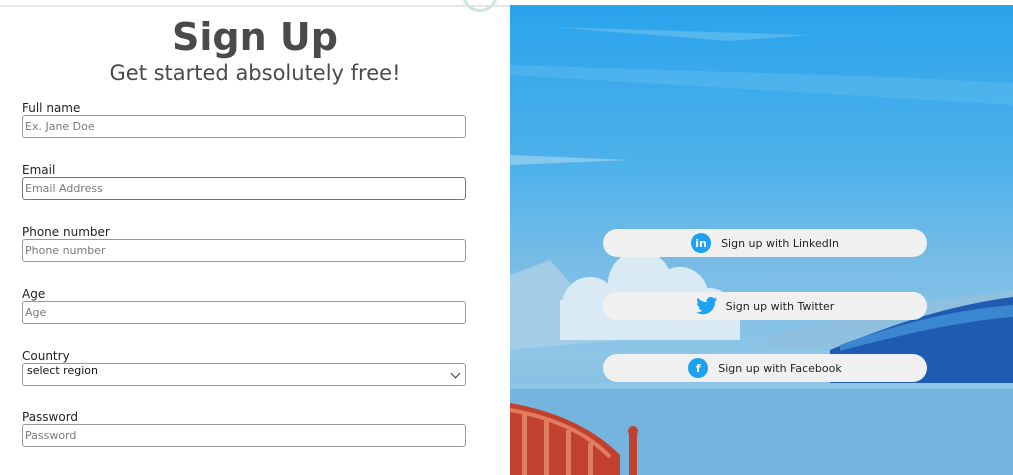  Describe the element at coordinates (66, 232) in the screenshot. I see `phone-label: Phone number` at that location.